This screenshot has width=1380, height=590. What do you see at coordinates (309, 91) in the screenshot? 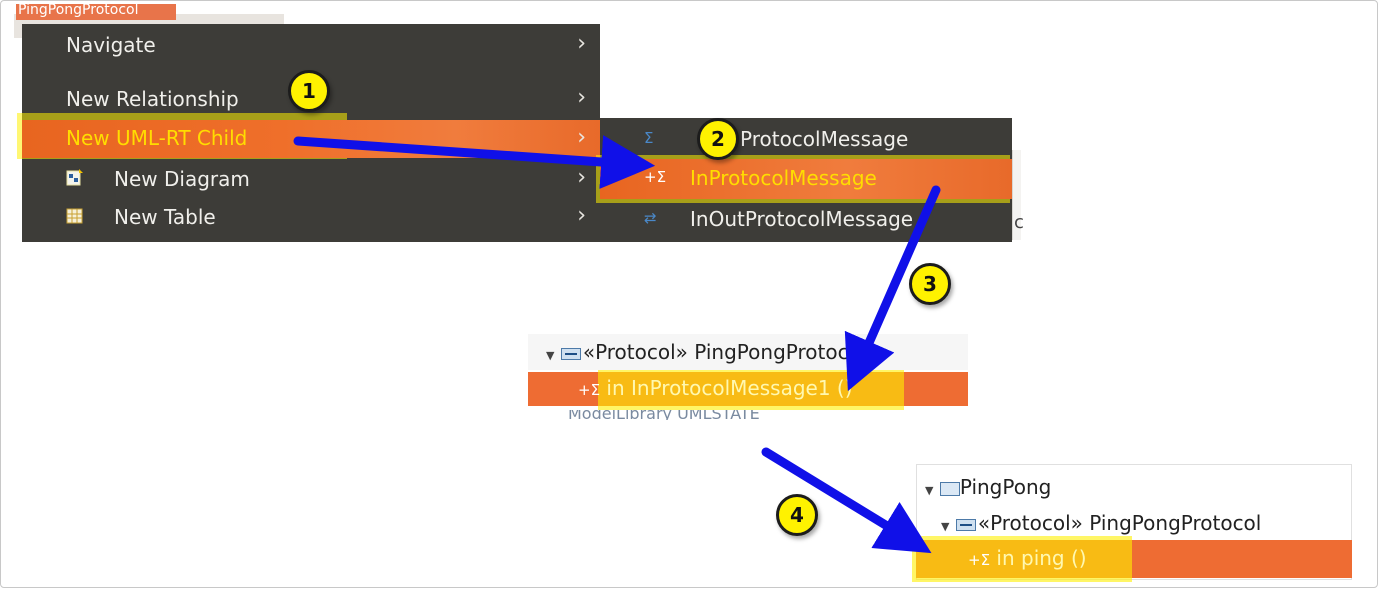
I see `step-badge-1: 1` at bounding box center [309, 91].